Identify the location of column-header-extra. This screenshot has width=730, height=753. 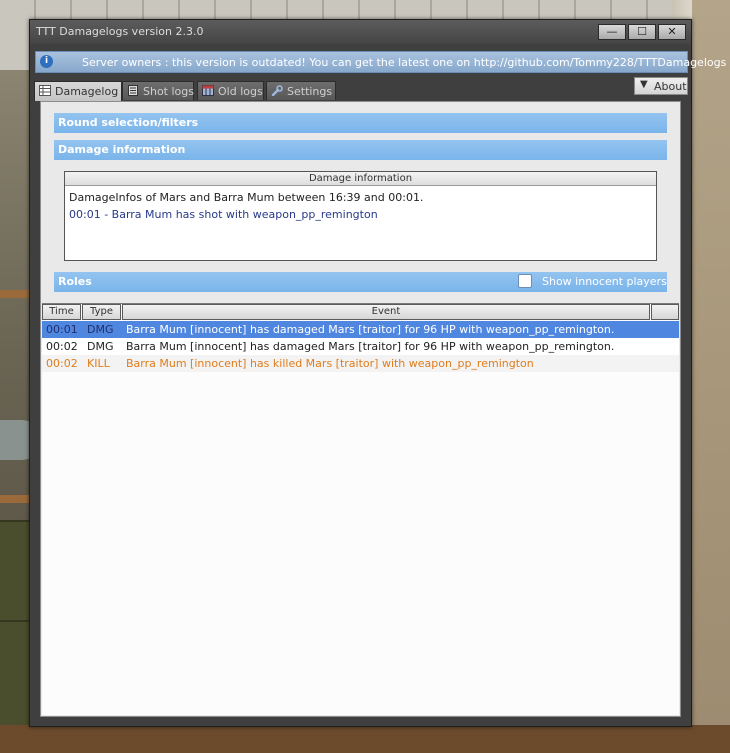
(665, 312).